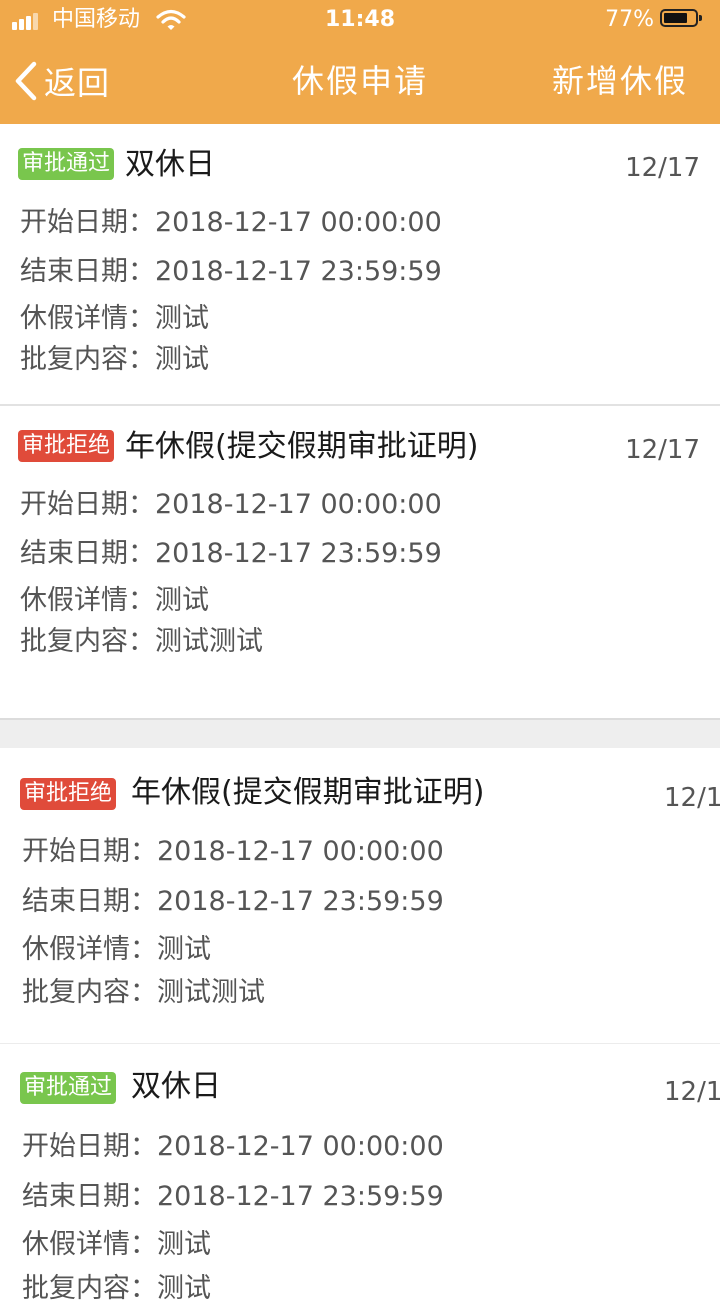  I want to click on back-label: 返回, so click(77, 83).